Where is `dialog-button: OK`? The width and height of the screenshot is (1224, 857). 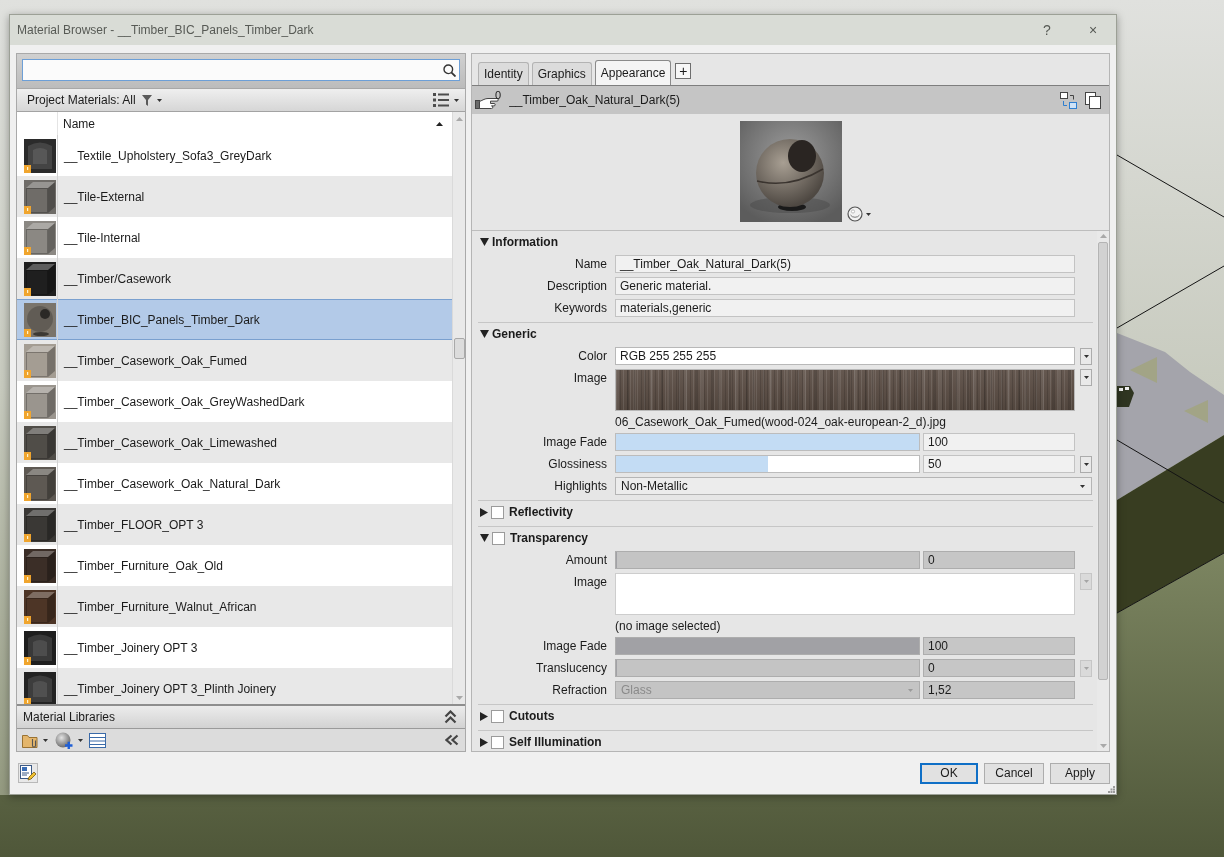 dialog-button: OK is located at coordinates (949, 773).